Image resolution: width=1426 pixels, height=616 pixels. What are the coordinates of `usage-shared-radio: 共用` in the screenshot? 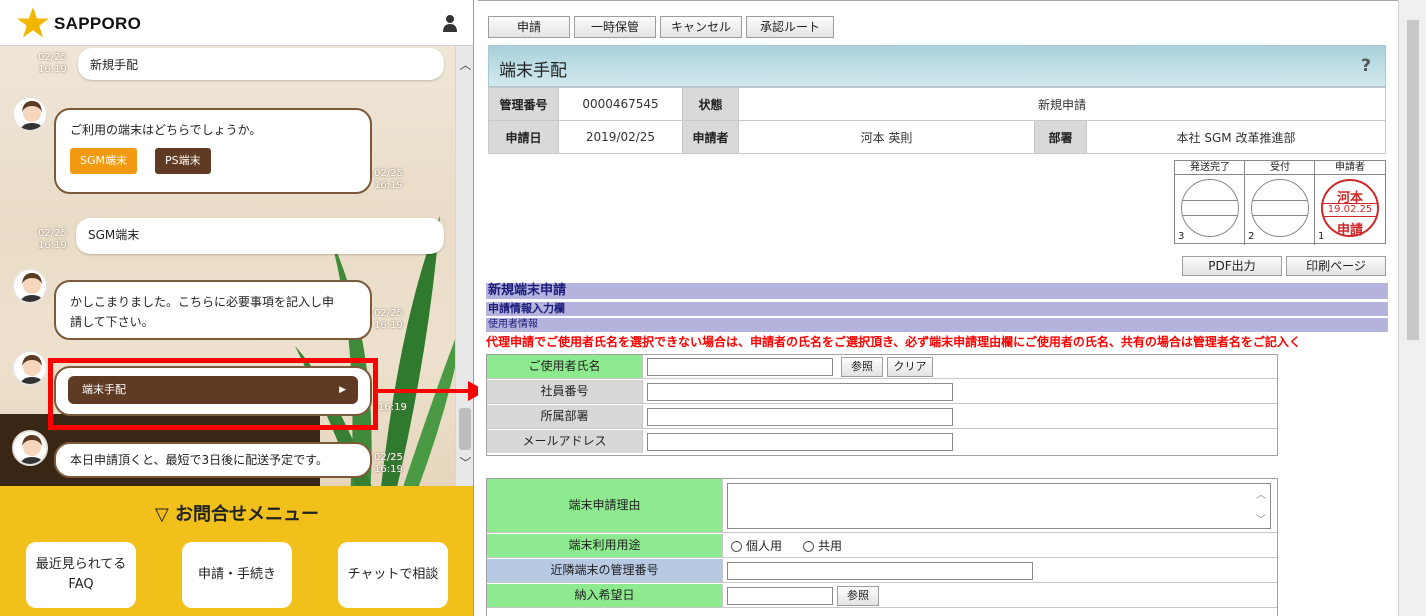 It's located at (822, 546).